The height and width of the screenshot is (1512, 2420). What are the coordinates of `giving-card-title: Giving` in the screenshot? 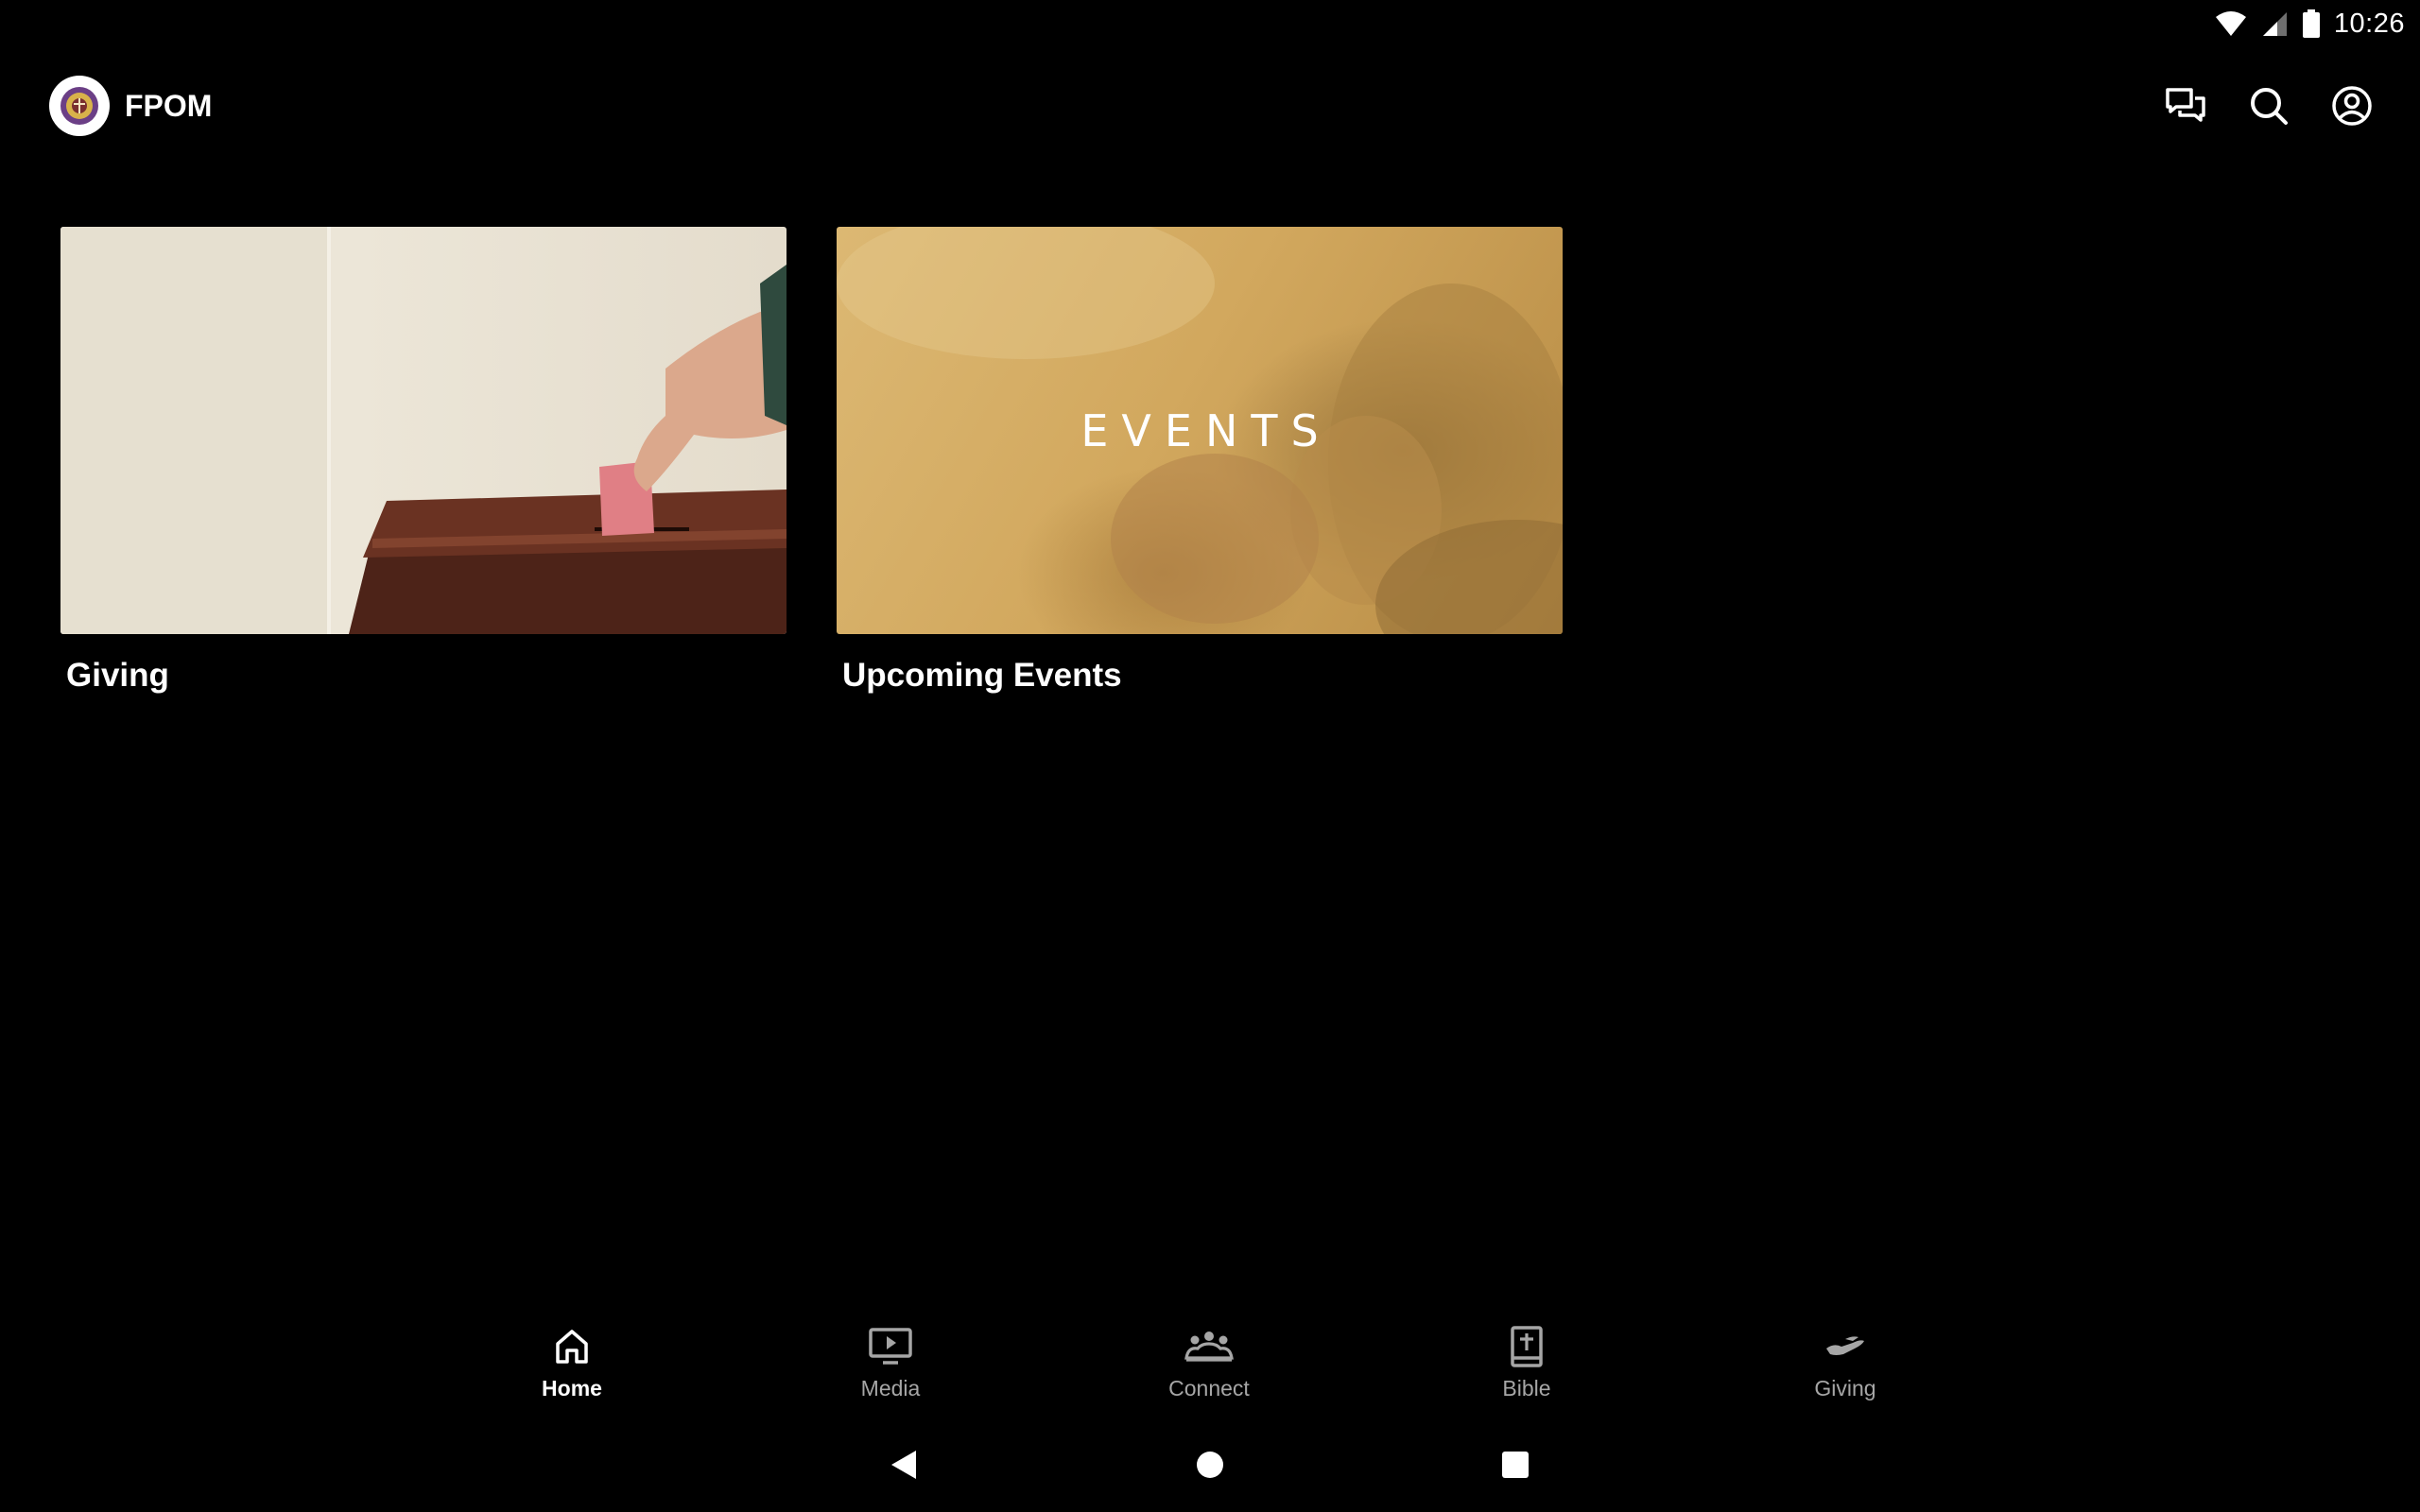 It's located at (117, 675).